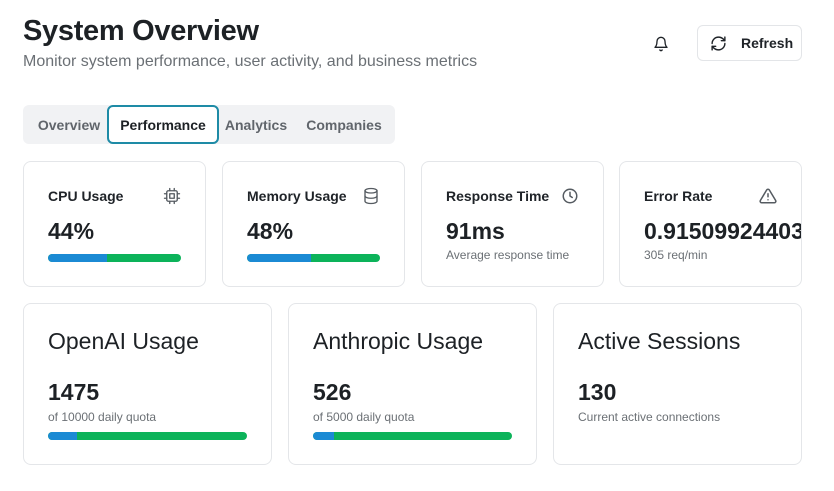 This screenshot has height=491, width=834. Describe the element at coordinates (114, 258) in the screenshot. I see `cpu-usage-bar` at that location.